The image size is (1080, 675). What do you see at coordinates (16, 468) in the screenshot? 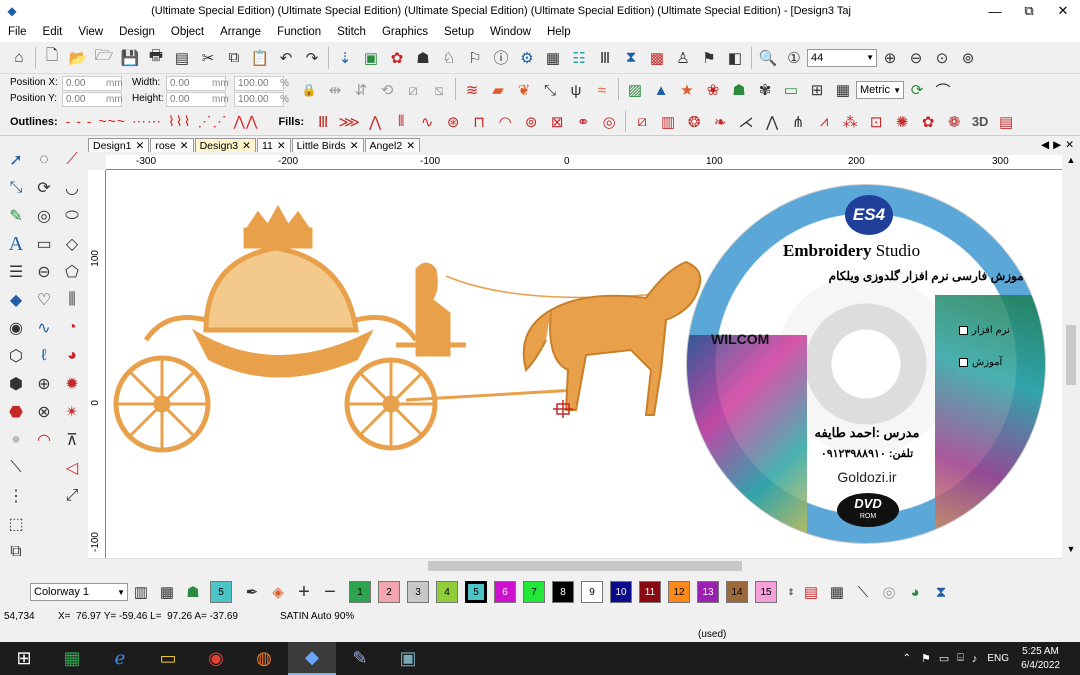
I see `ruler-icon: ⟍` at bounding box center [16, 468].